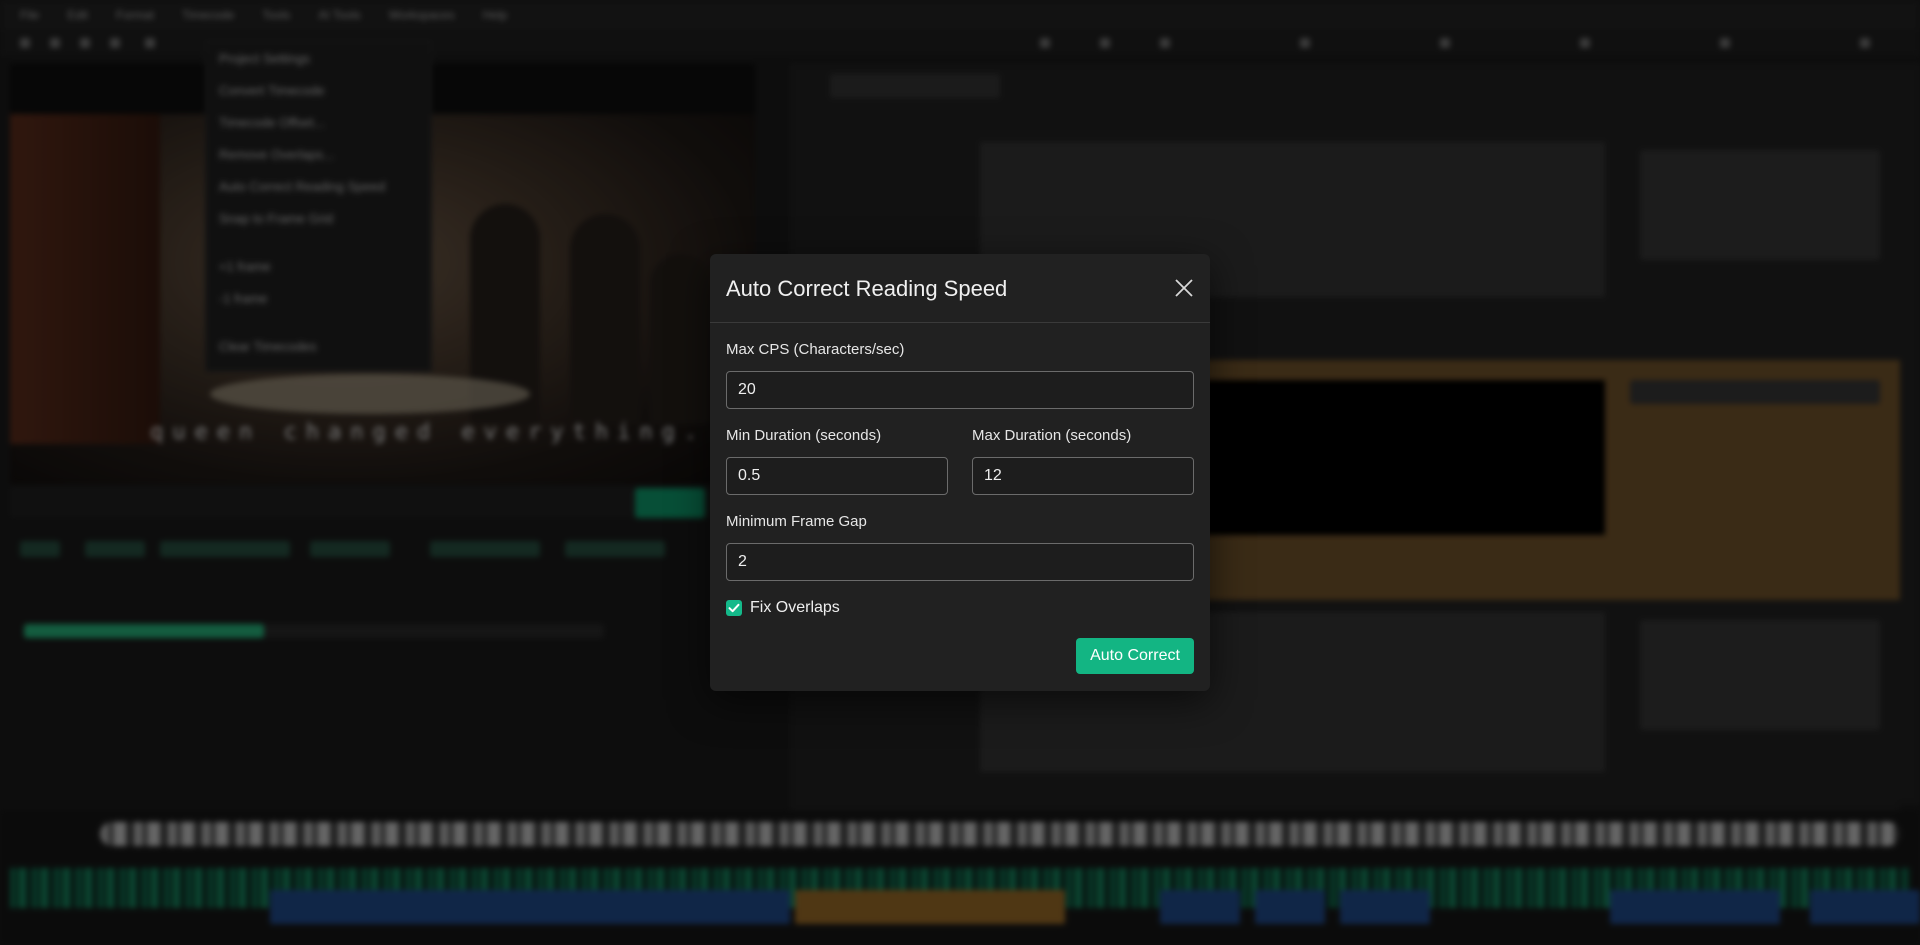 This screenshot has height=945, width=1920. What do you see at coordinates (960, 390) in the screenshot?
I see `max-cps-input` at bounding box center [960, 390].